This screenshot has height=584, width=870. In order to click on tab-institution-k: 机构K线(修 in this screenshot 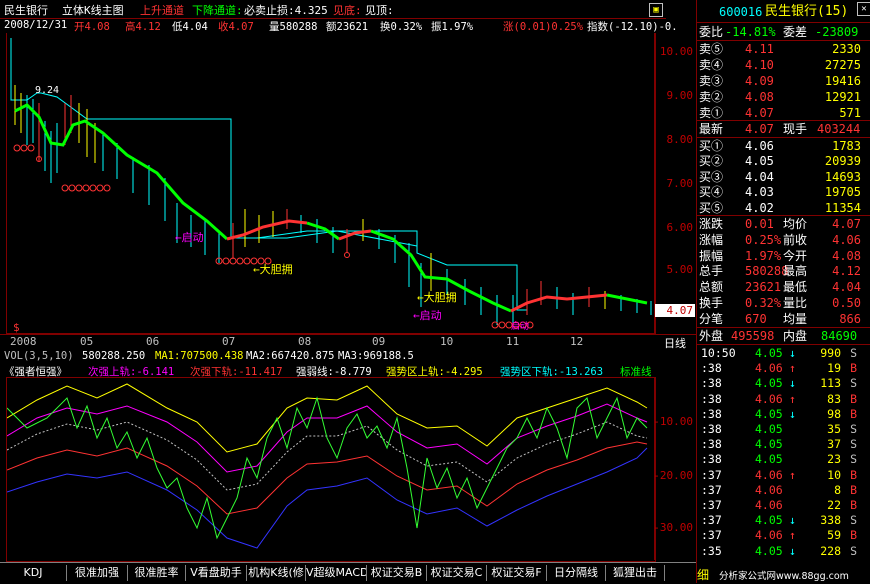, I will do `click(276, 573)`.